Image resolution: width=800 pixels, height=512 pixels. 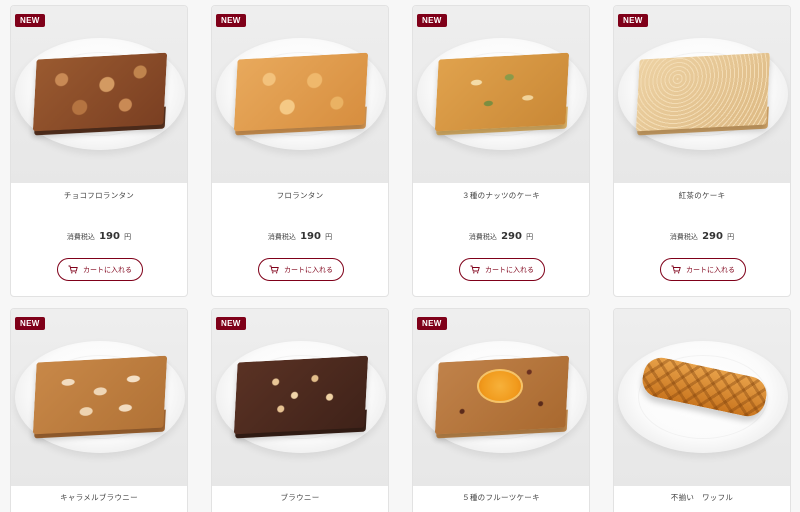 I want to click on product-card: NEW キャラメルブラウニー, so click(x=99, y=410).